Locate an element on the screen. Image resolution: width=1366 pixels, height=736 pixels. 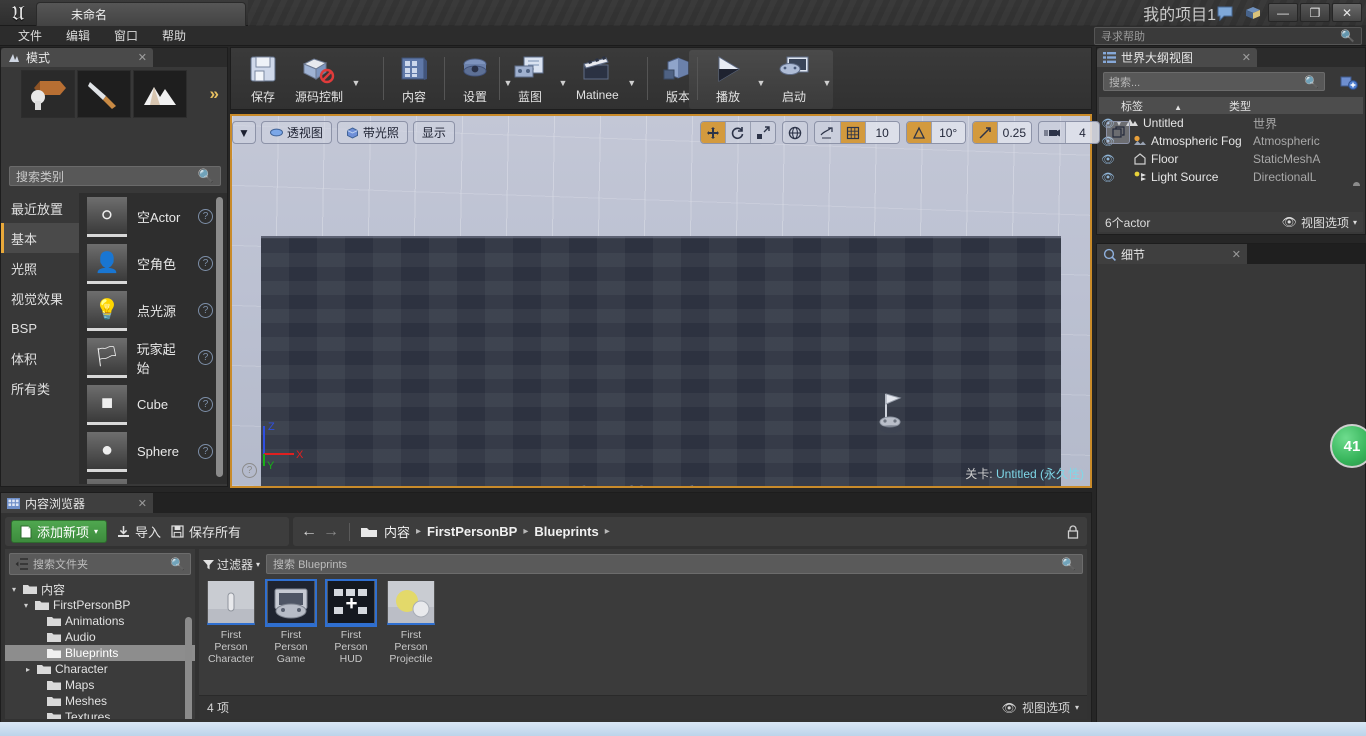
tree-node-audio: Audio is located at coordinates (100, 637).